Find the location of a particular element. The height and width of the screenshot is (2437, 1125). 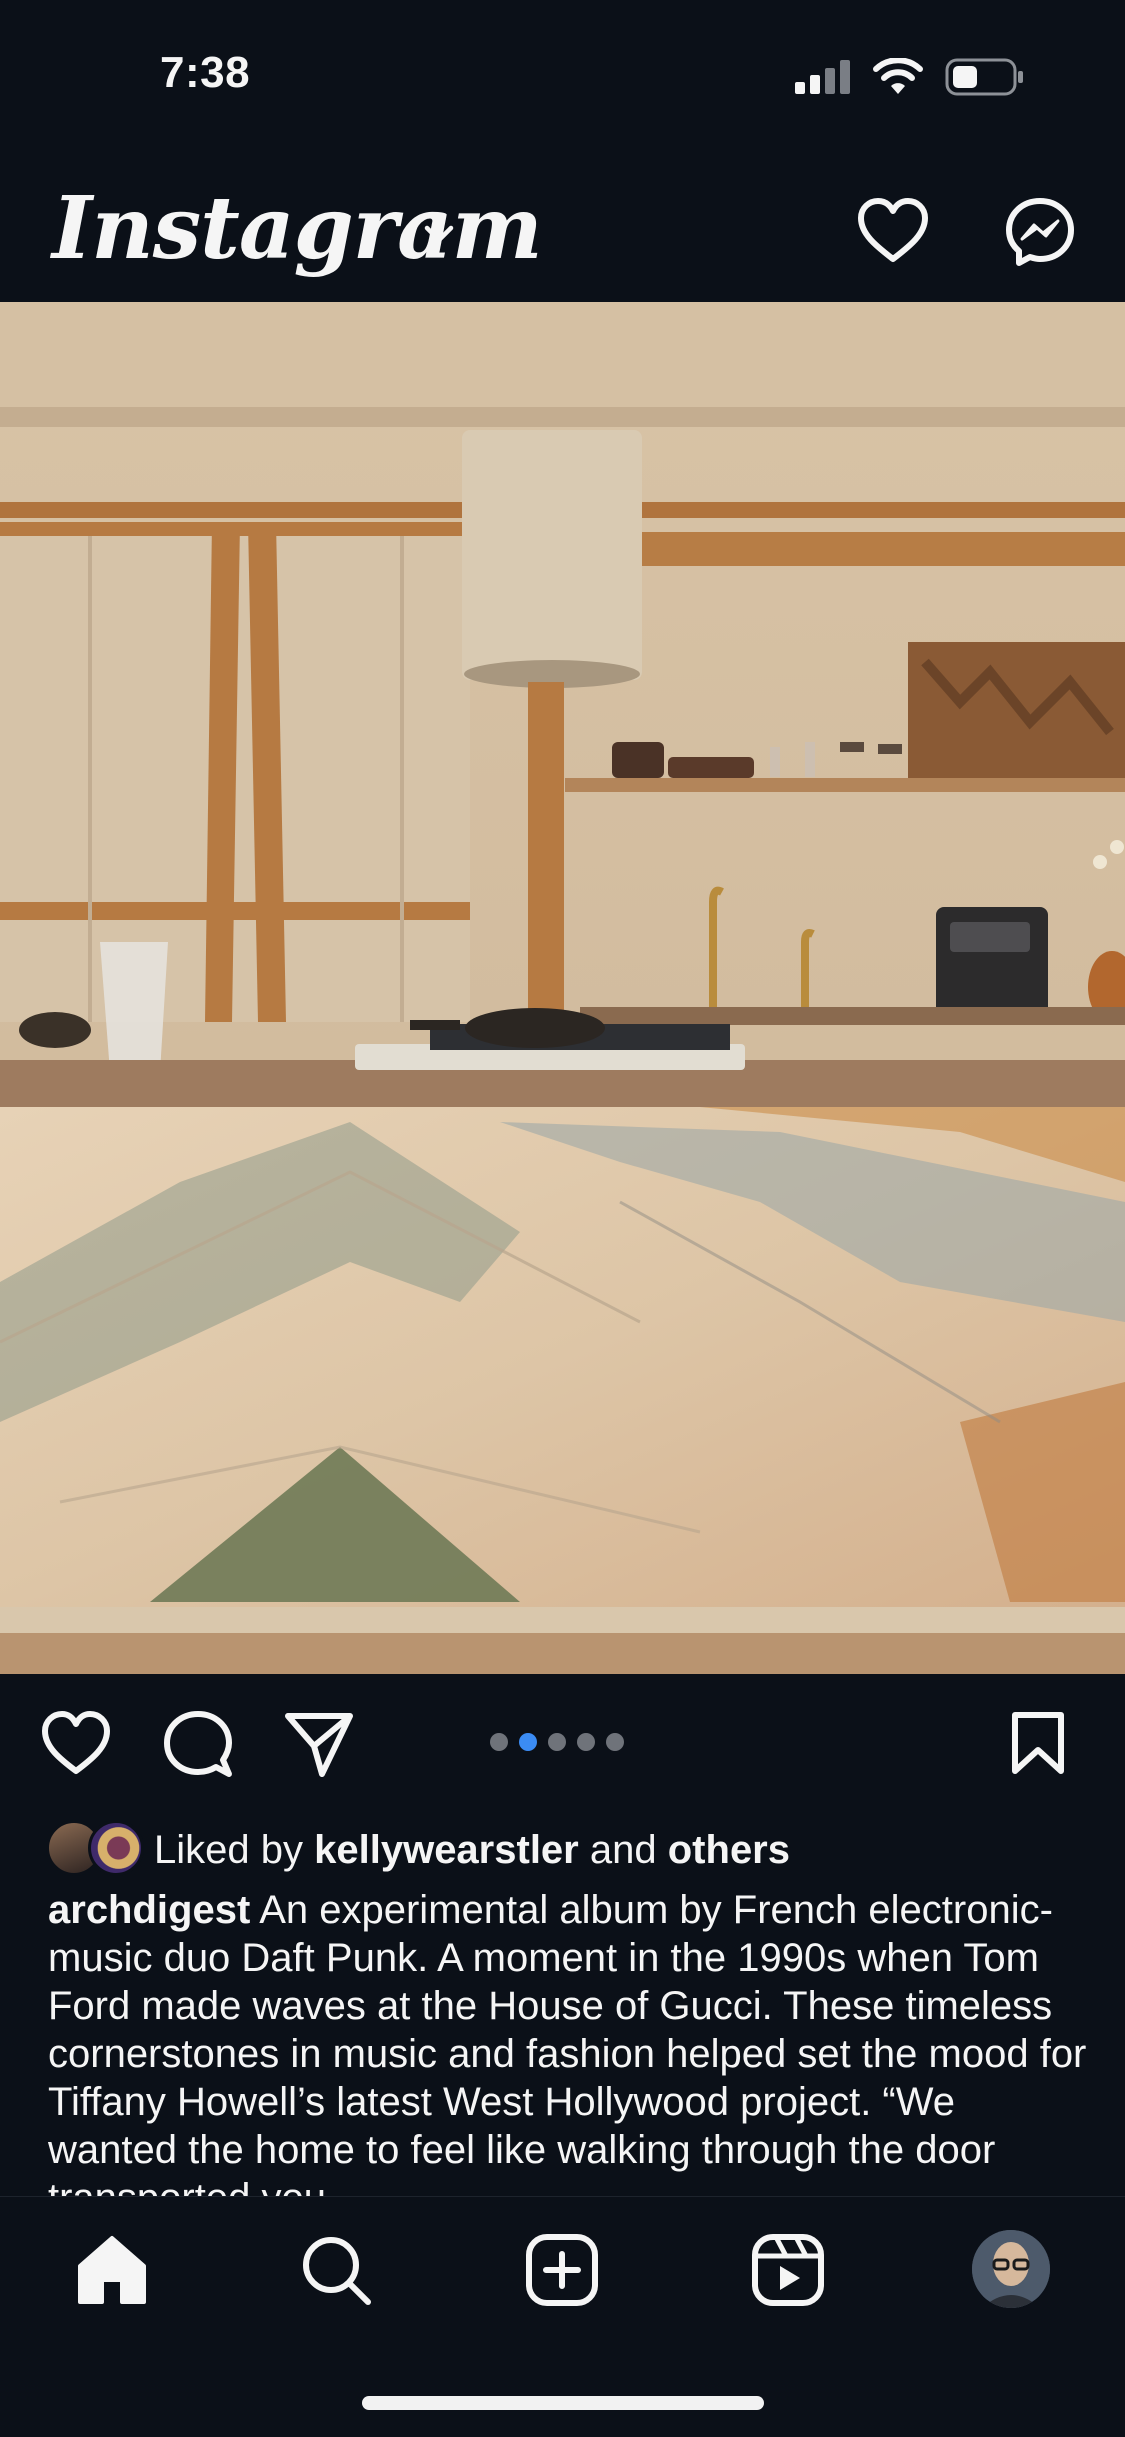

like-icon is located at coordinates (76, 1744).